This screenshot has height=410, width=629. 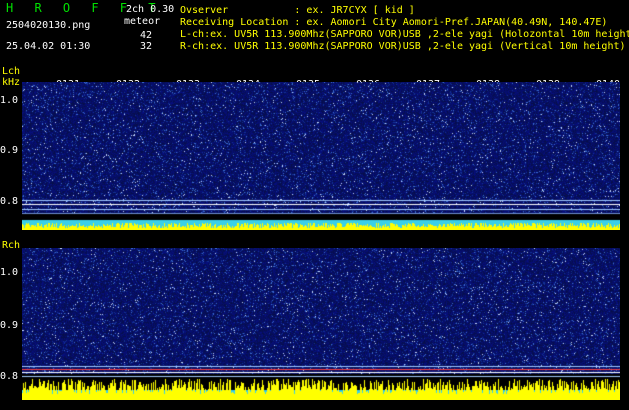 I want to click on mode-label: 2ch 0.30, so click(x=150, y=9).